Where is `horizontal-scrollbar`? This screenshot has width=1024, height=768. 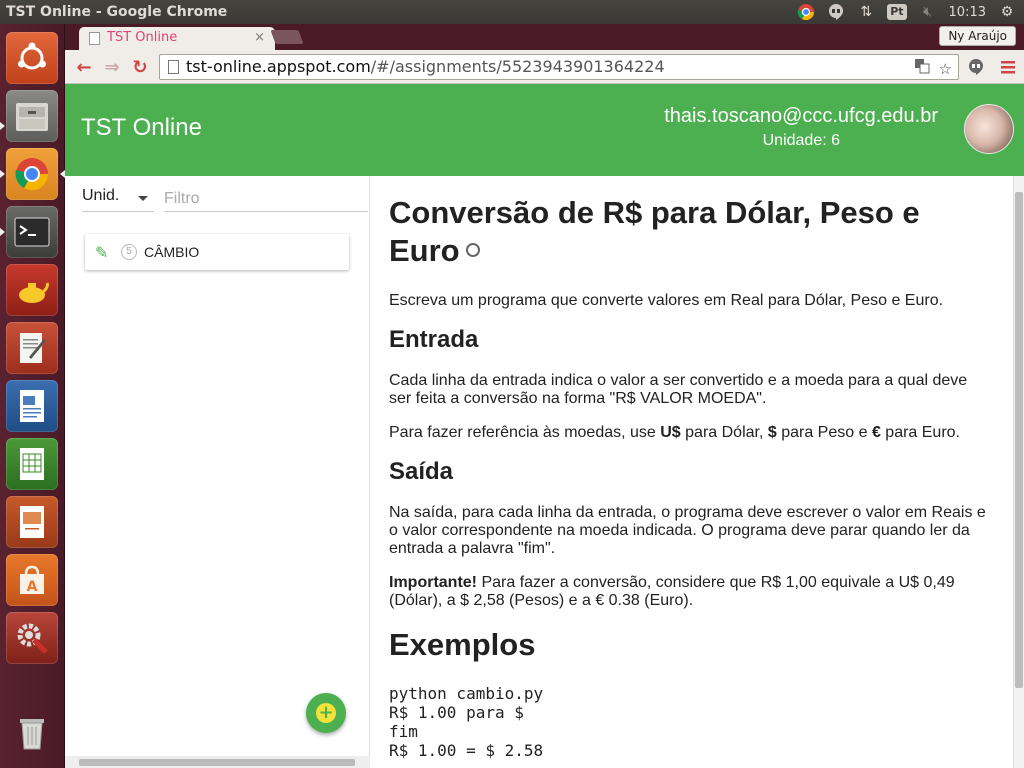 horizontal-scrollbar is located at coordinates (217, 762).